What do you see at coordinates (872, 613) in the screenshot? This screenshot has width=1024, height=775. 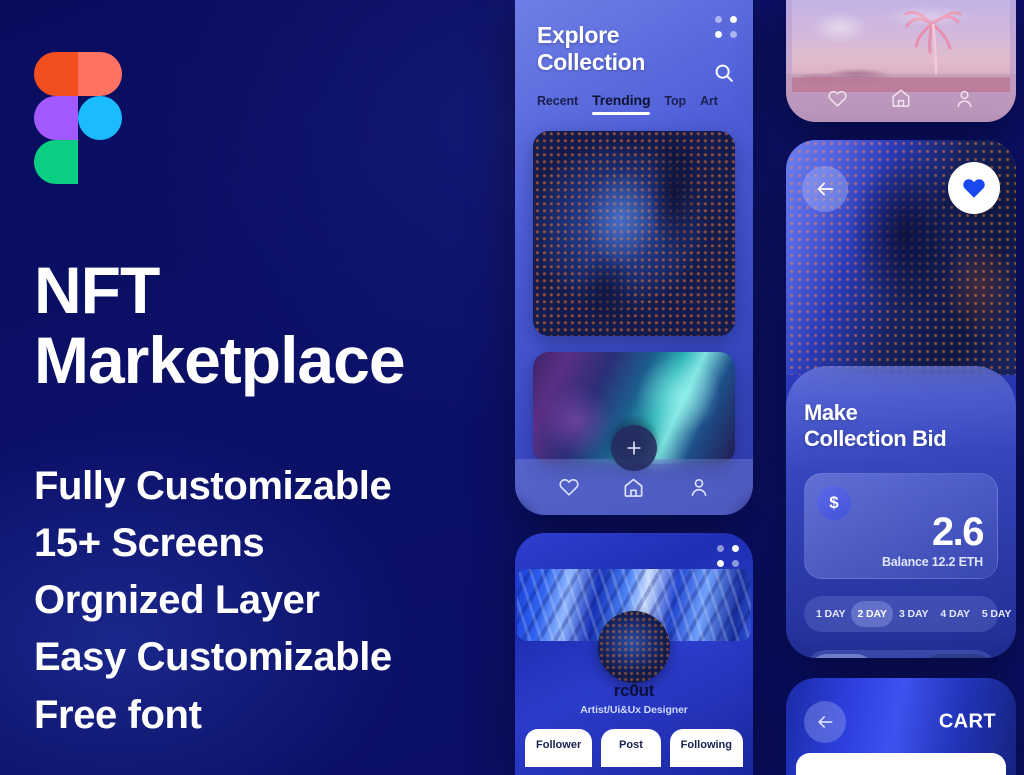 I see `duration-option-2day: 2 DAY` at bounding box center [872, 613].